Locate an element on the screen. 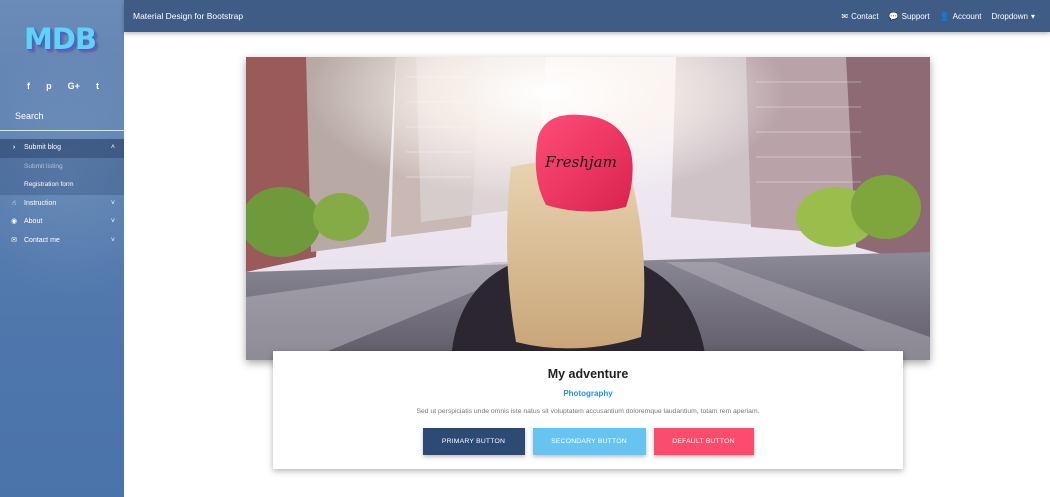  comments-icon: 💬 is located at coordinates (893, 16).